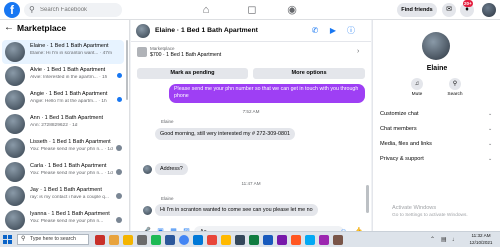 This screenshot has width=500, height=247. I want to click on find-friends-button: Find friends, so click(417, 10).